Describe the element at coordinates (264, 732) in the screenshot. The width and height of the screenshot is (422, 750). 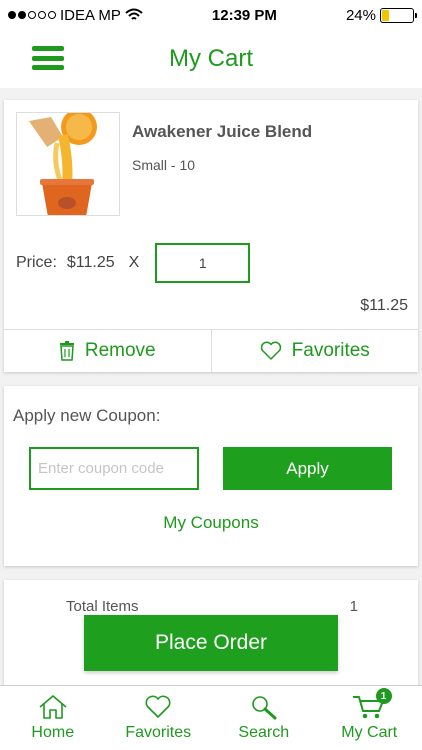
I see `tab-search-label: Search` at that location.